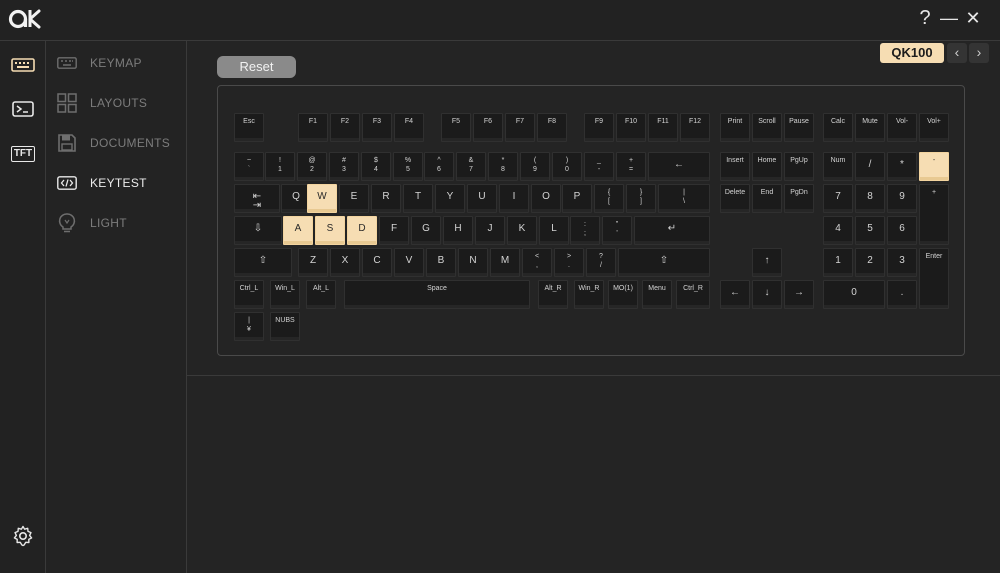 This screenshot has height=573, width=1000. Describe the element at coordinates (285, 294) in the screenshot. I see `key-lwin: Win_L` at that location.